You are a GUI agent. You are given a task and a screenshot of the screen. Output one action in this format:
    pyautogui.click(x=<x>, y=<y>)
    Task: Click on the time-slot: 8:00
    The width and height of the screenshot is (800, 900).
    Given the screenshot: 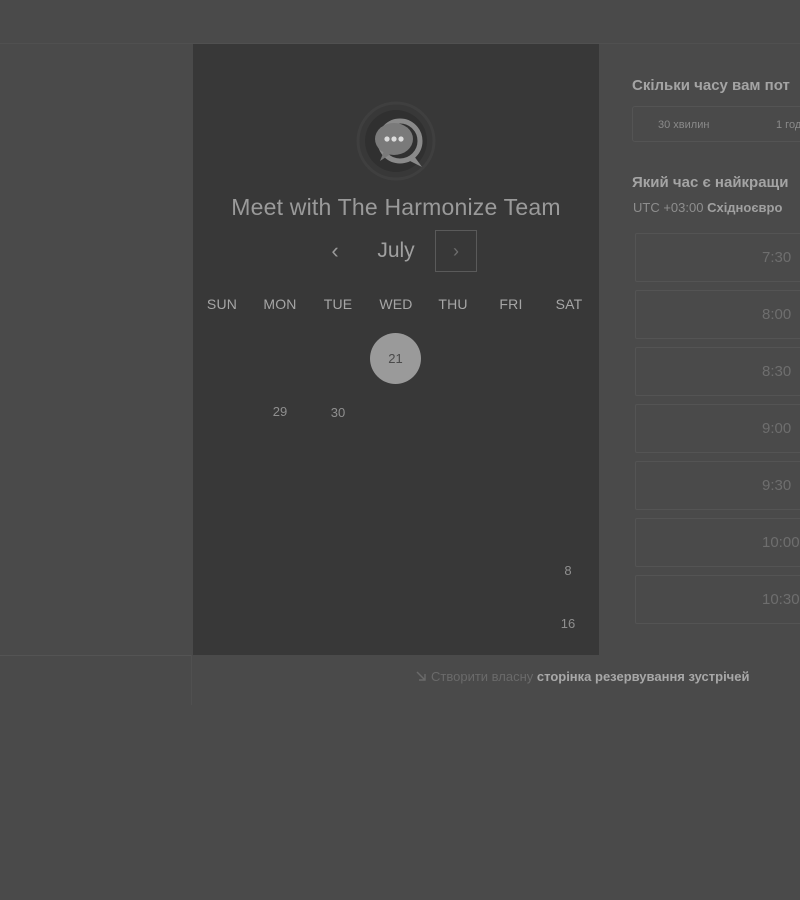 What is the action you would take?
    pyautogui.click(x=717, y=314)
    